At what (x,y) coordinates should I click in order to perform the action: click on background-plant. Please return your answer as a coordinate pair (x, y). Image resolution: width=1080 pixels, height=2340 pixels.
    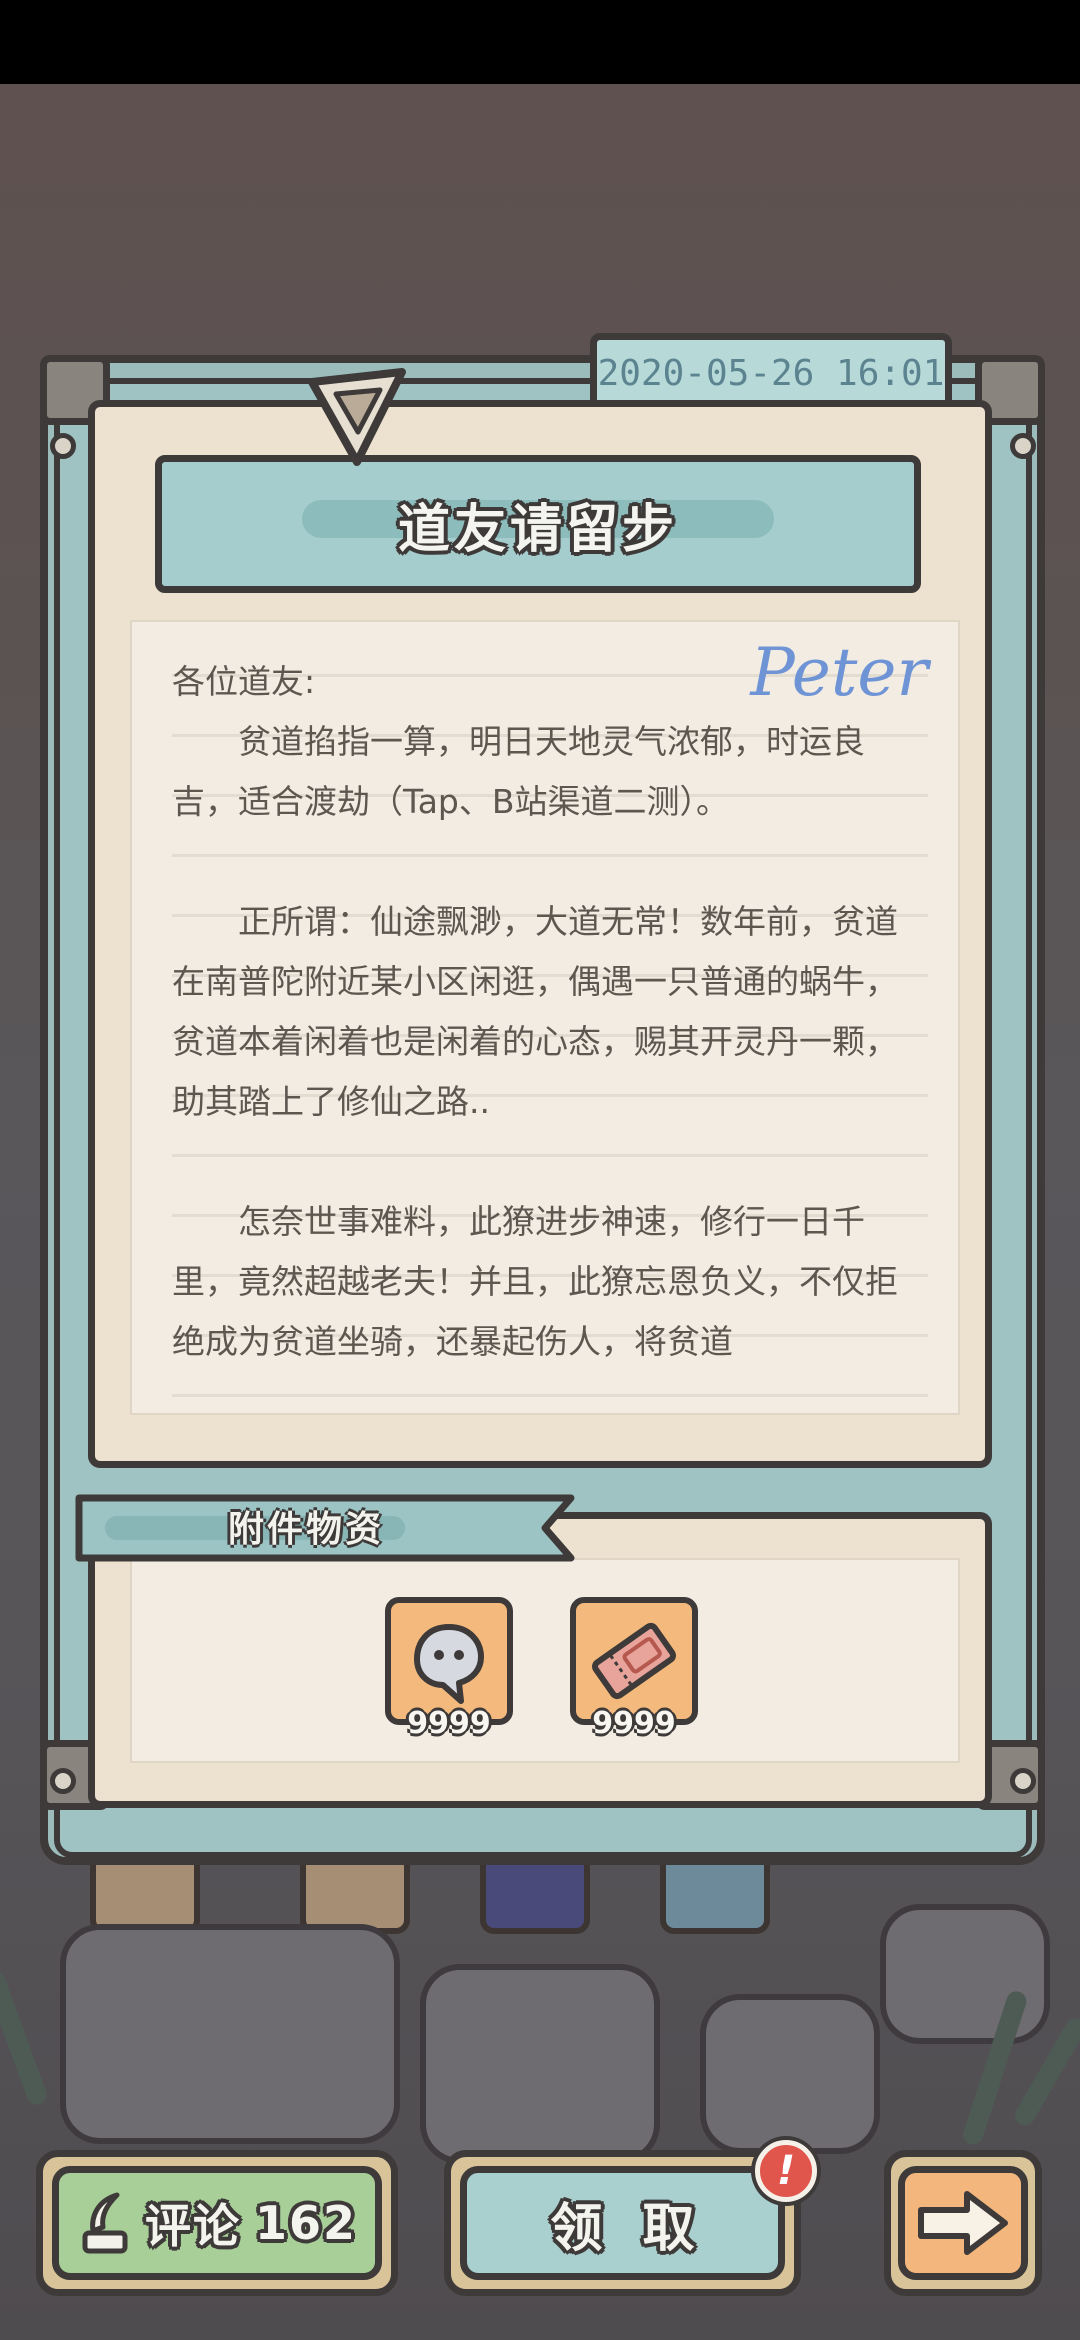
    Looking at the image, I should click on (25, 2038).